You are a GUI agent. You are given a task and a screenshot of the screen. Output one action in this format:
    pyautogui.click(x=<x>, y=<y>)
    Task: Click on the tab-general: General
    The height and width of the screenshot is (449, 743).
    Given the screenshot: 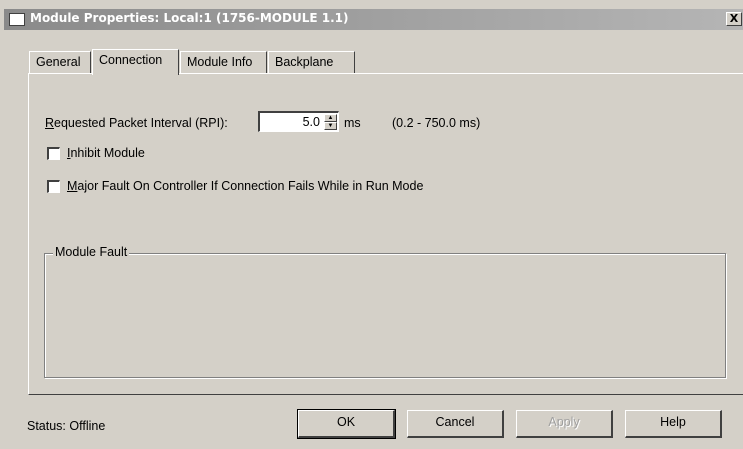 What is the action you would take?
    pyautogui.click(x=60, y=62)
    